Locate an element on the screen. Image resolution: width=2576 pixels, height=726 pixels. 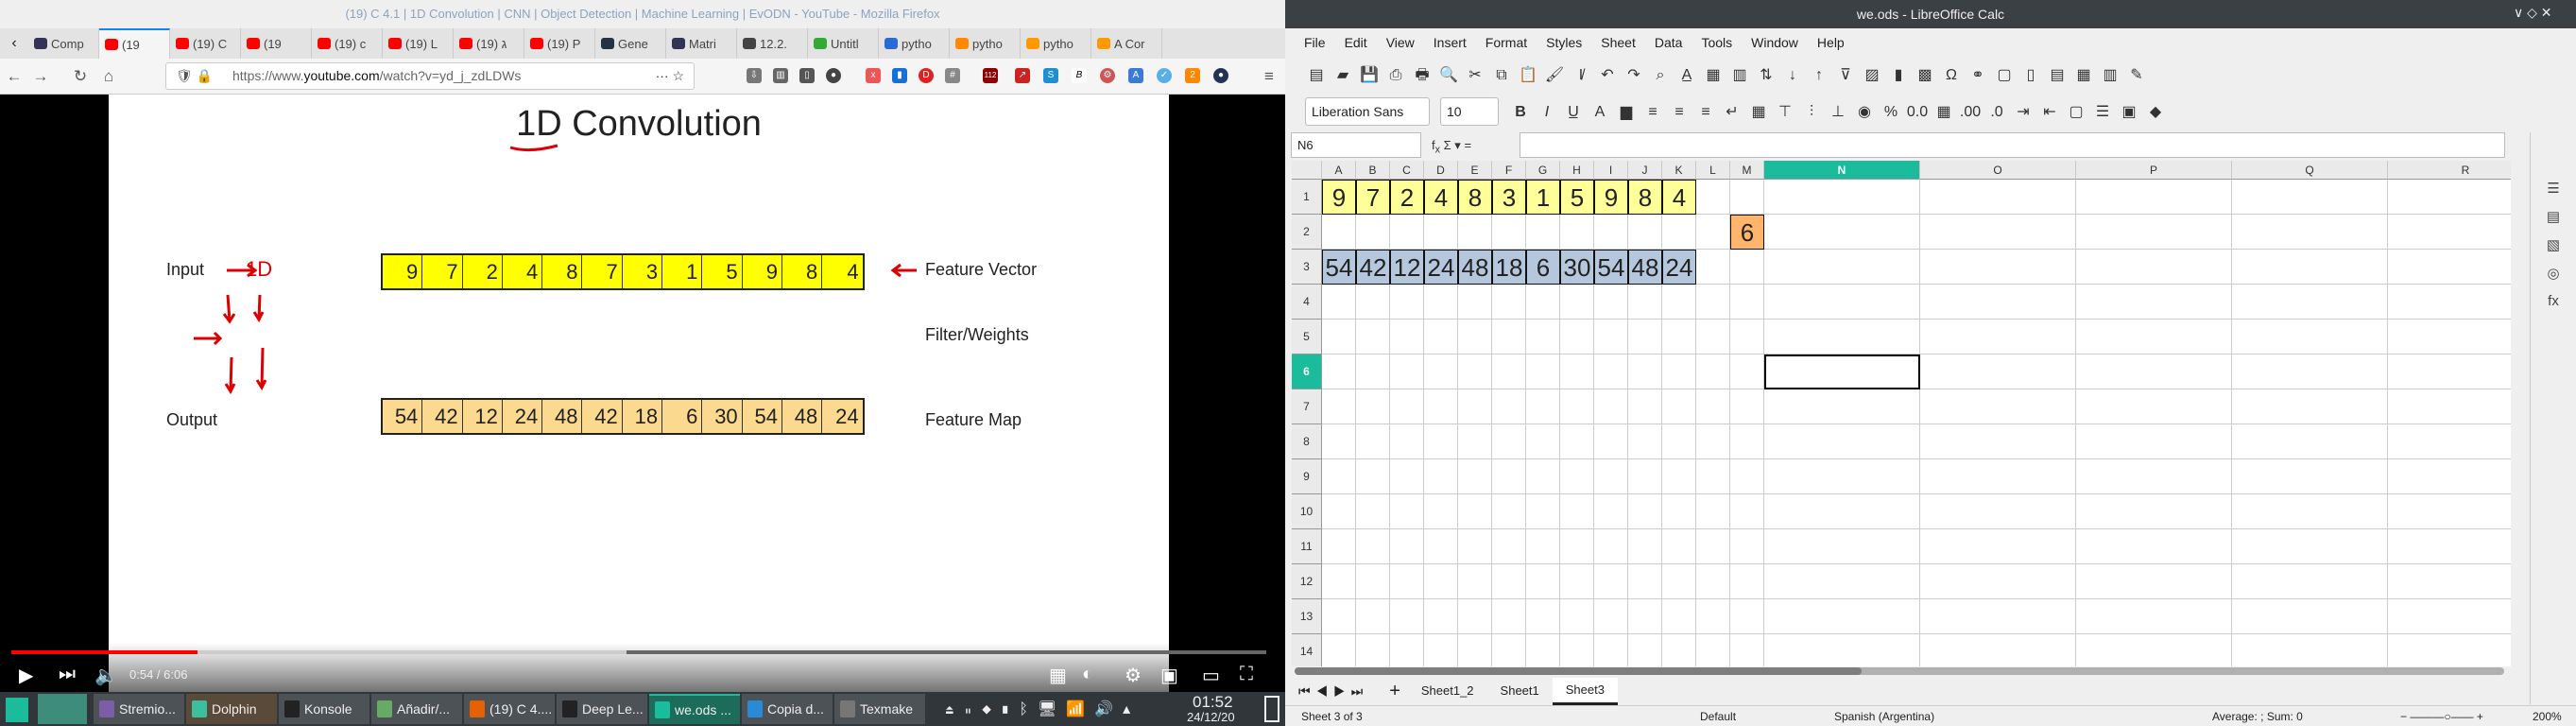
image-icon: ▨ is located at coordinates (1872, 75).